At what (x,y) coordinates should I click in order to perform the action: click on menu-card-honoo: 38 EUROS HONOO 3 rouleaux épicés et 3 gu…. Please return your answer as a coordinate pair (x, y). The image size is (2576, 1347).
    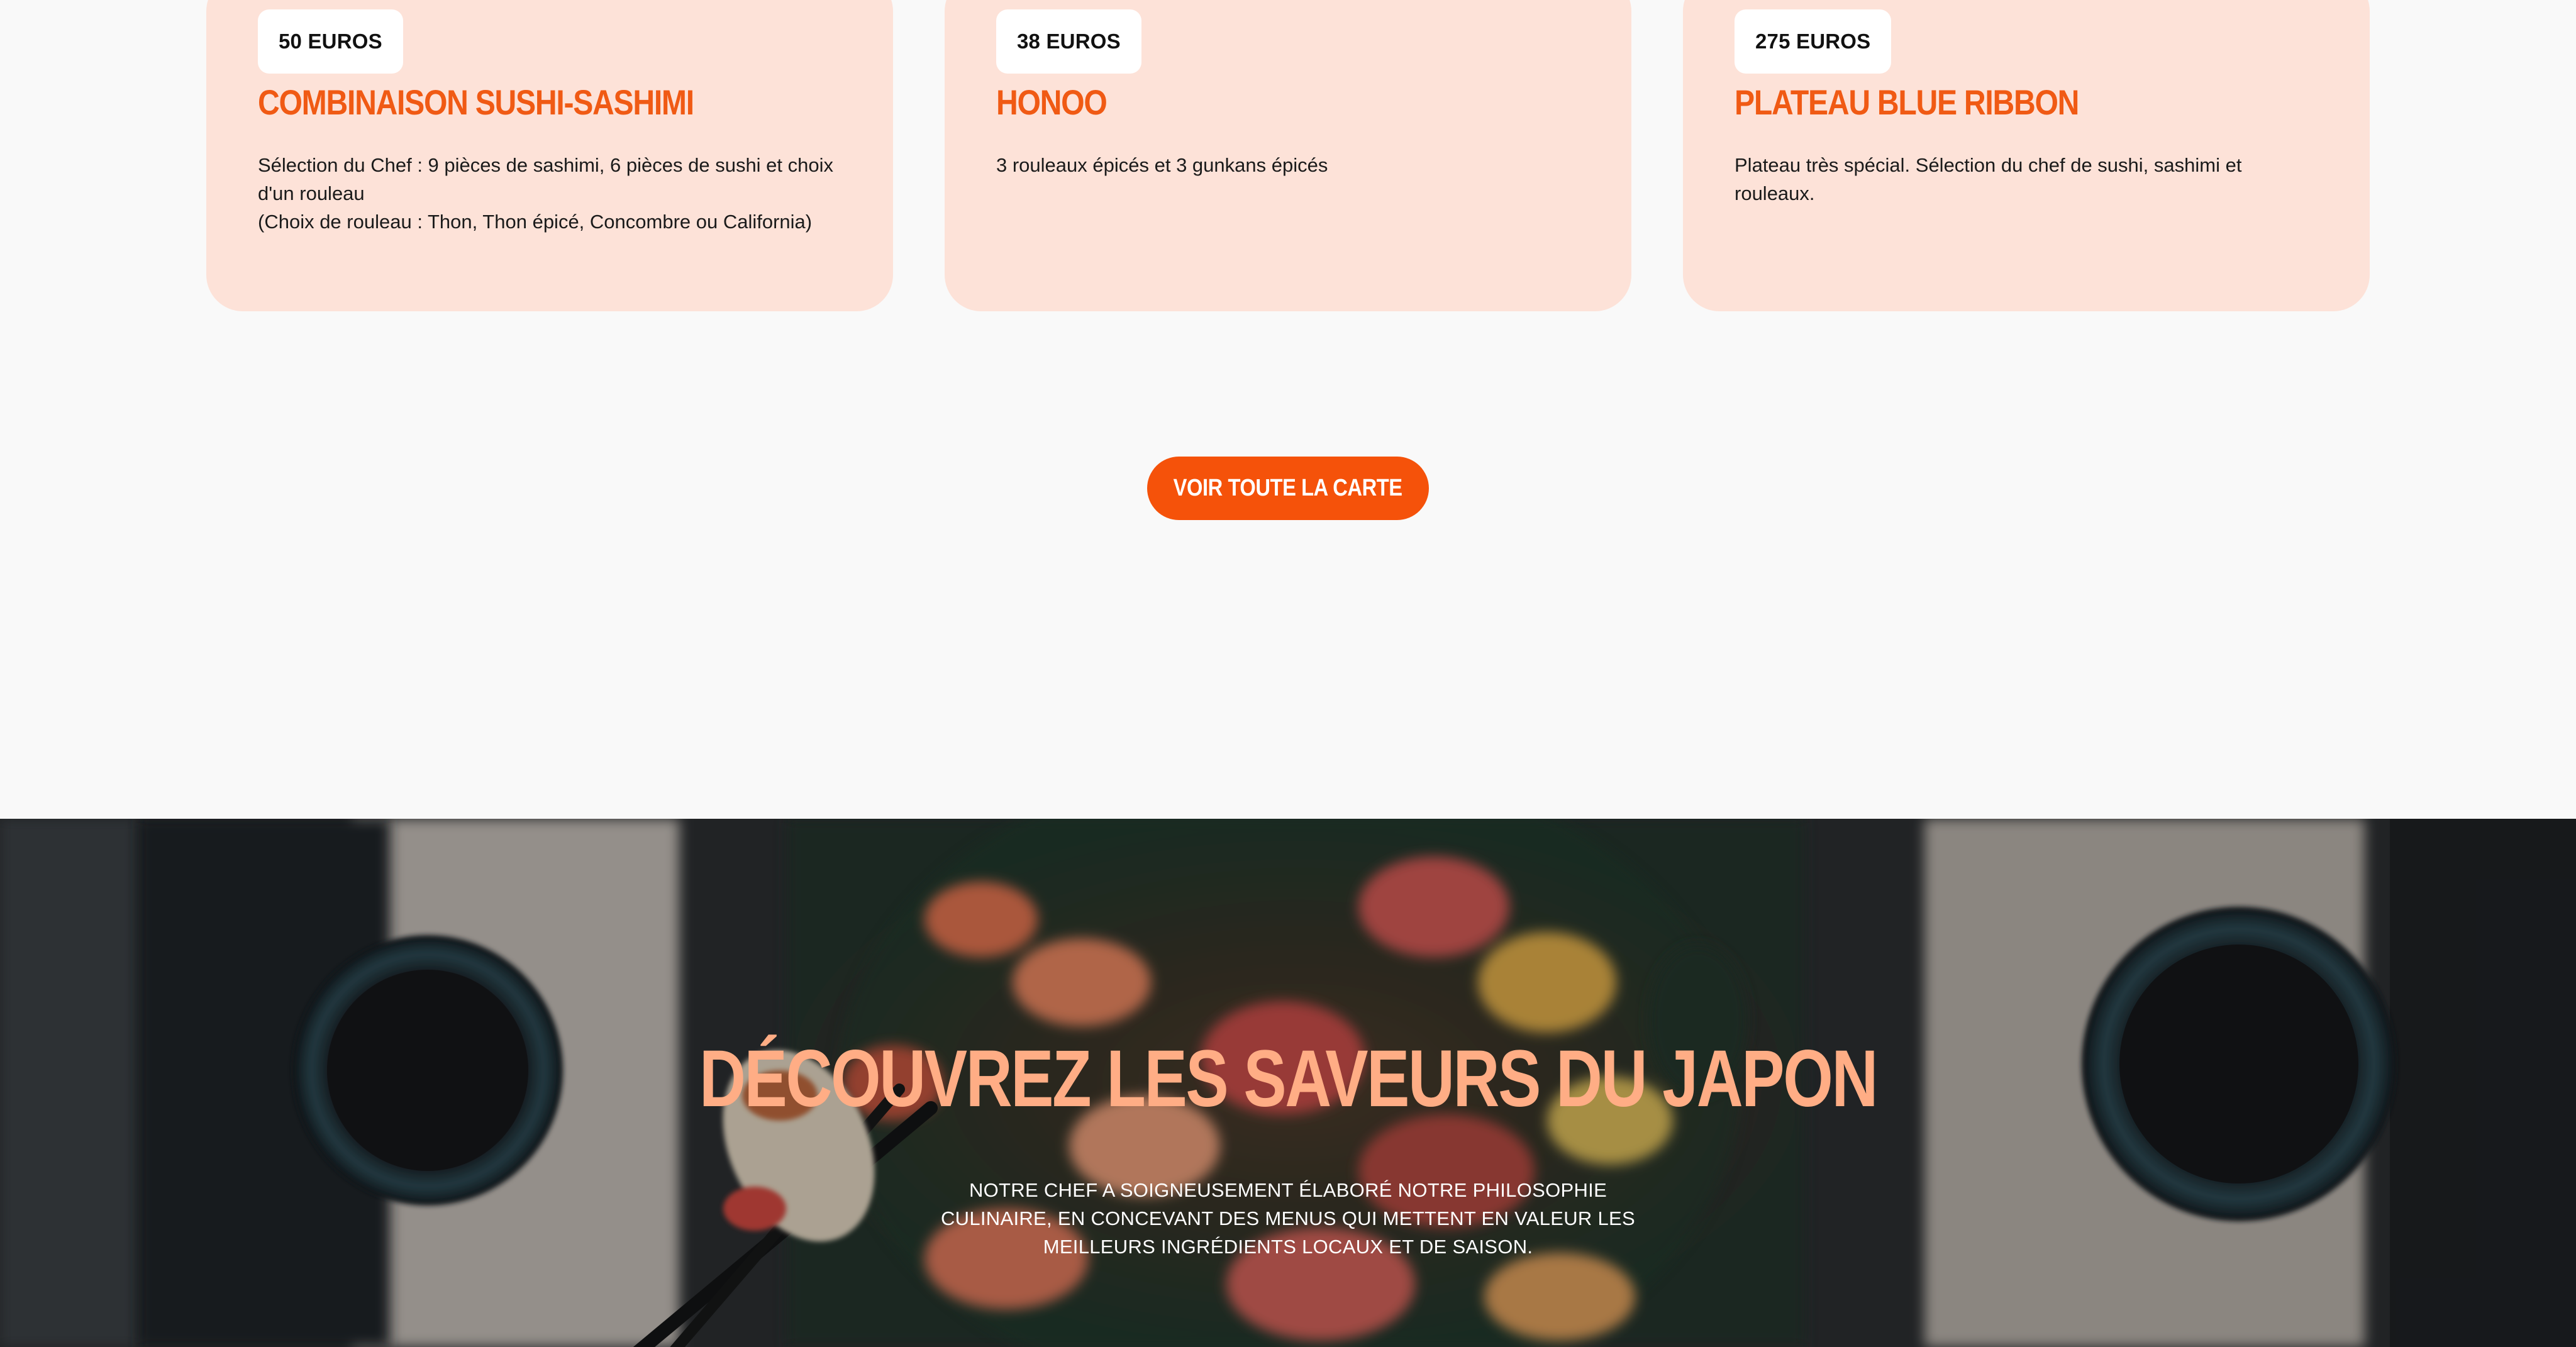
    Looking at the image, I should click on (1288, 155).